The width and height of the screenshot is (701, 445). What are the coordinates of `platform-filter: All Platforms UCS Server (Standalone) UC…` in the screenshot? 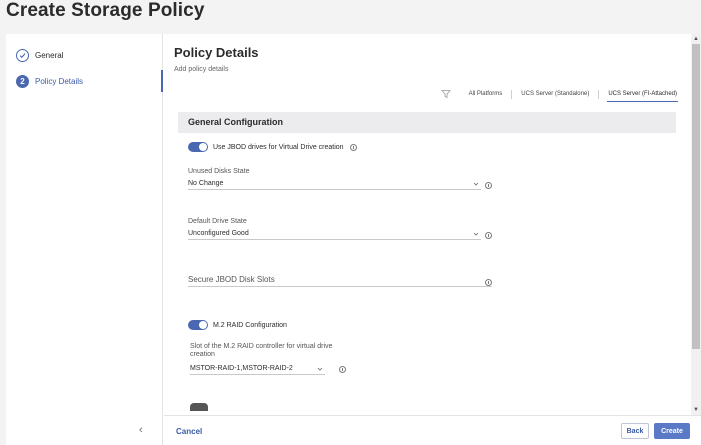 It's located at (560, 94).